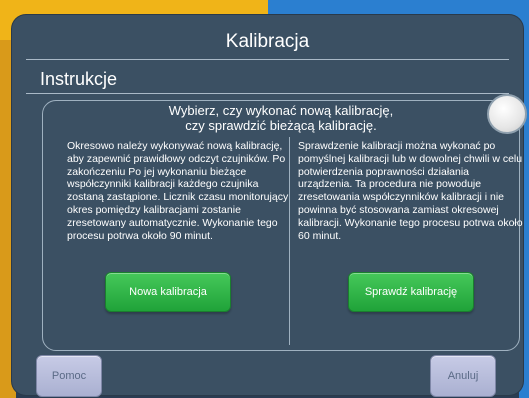 The height and width of the screenshot is (398, 529). What do you see at coordinates (281, 110) in the screenshot?
I see `prompt-line-1: Wybierz, czy wykonać nową kalibrację,` at bounding box center [281, 110].